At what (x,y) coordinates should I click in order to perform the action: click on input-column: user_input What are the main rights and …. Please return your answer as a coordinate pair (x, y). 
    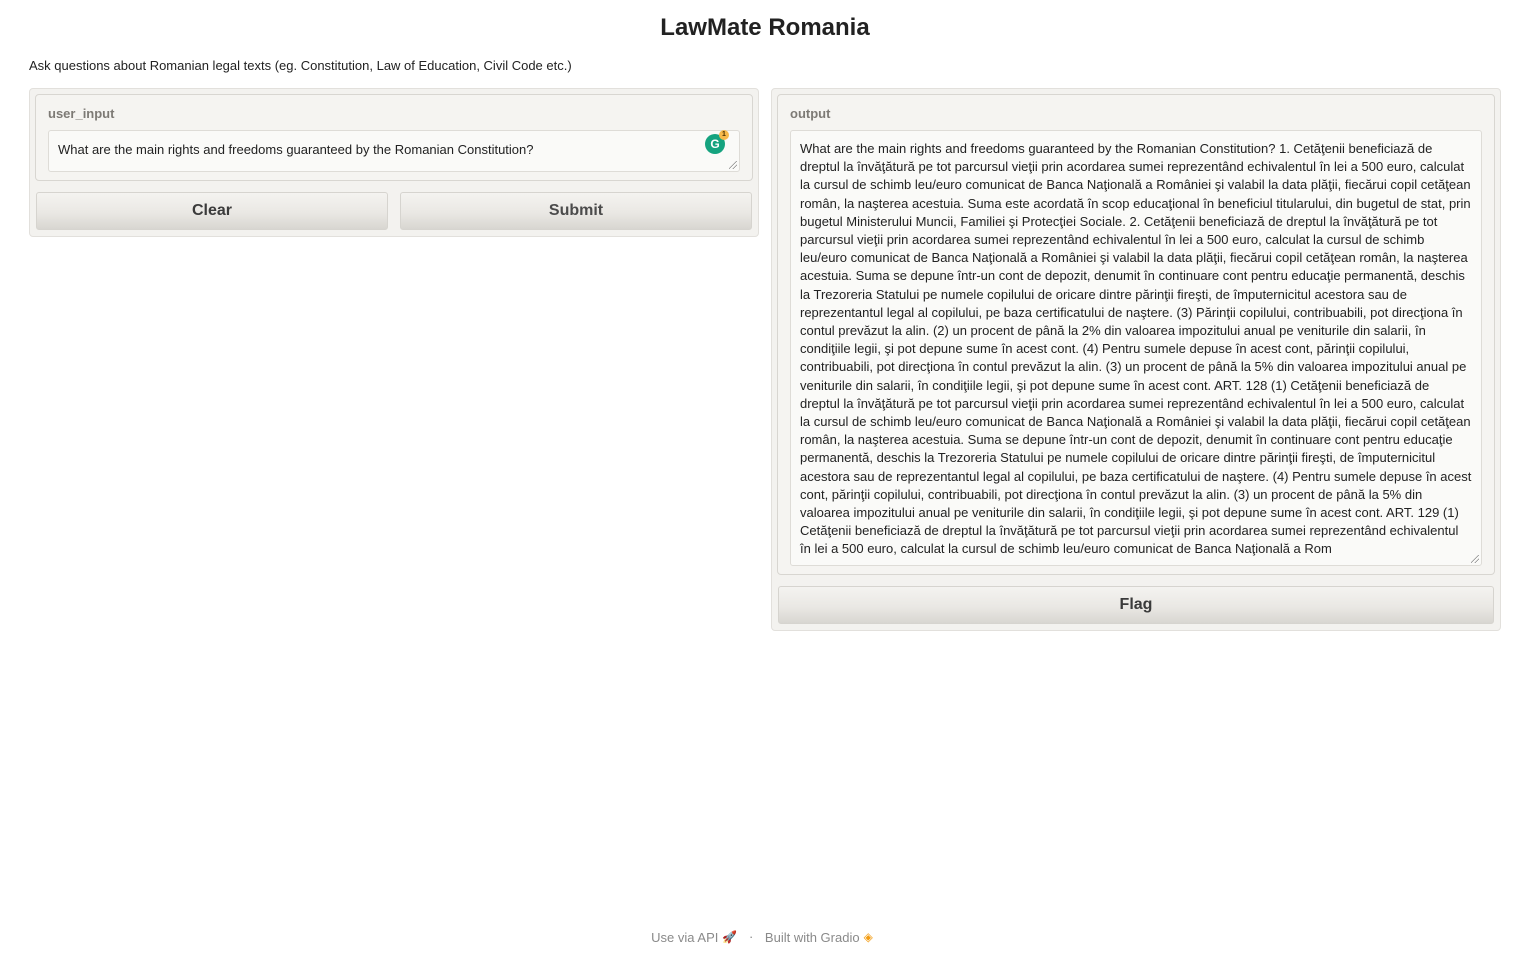
    Looking at the image, I should click on (394, 162).